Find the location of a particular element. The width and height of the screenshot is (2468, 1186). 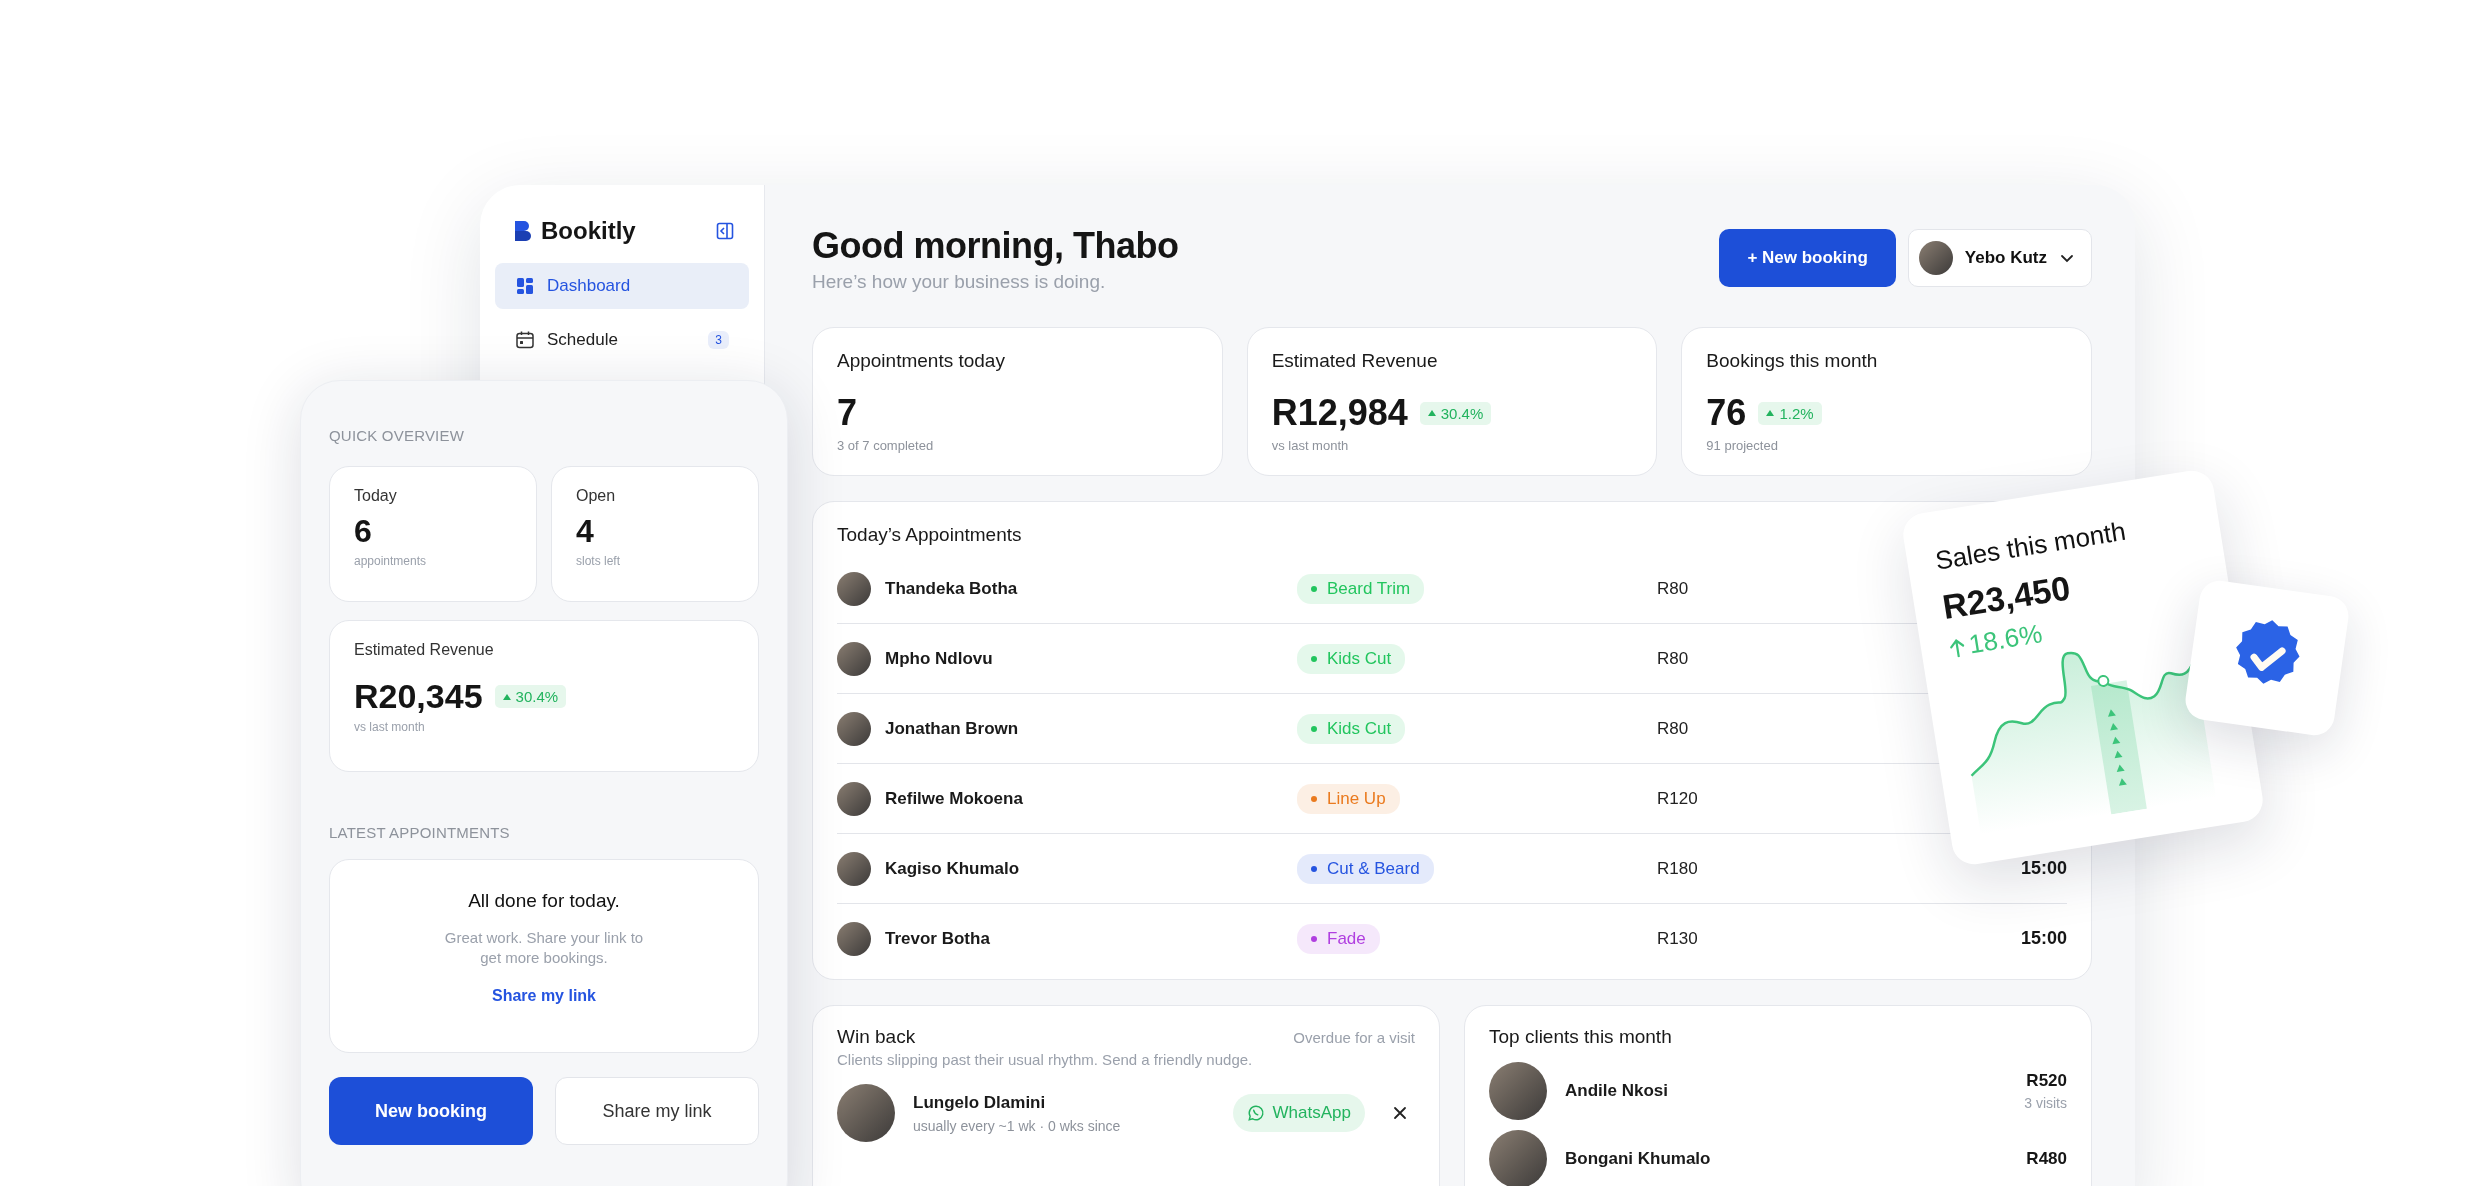

client-name: Andile Nkosi is located at coordinates (1617, 1091).